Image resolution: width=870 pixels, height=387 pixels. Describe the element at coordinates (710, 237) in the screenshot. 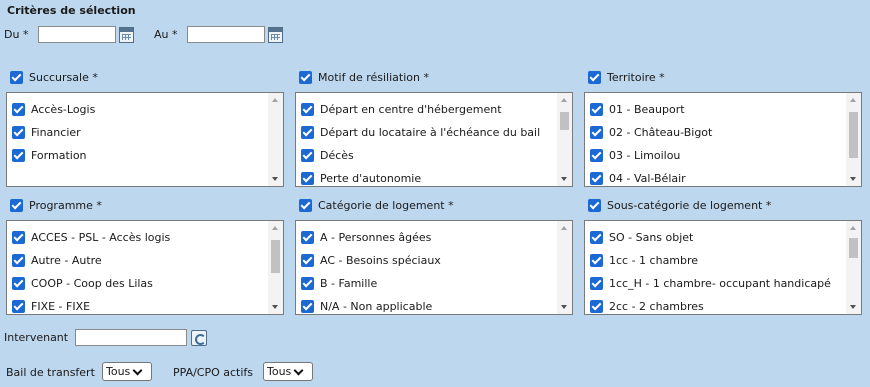

I see `list-item: SO - Sans objet` at that location.